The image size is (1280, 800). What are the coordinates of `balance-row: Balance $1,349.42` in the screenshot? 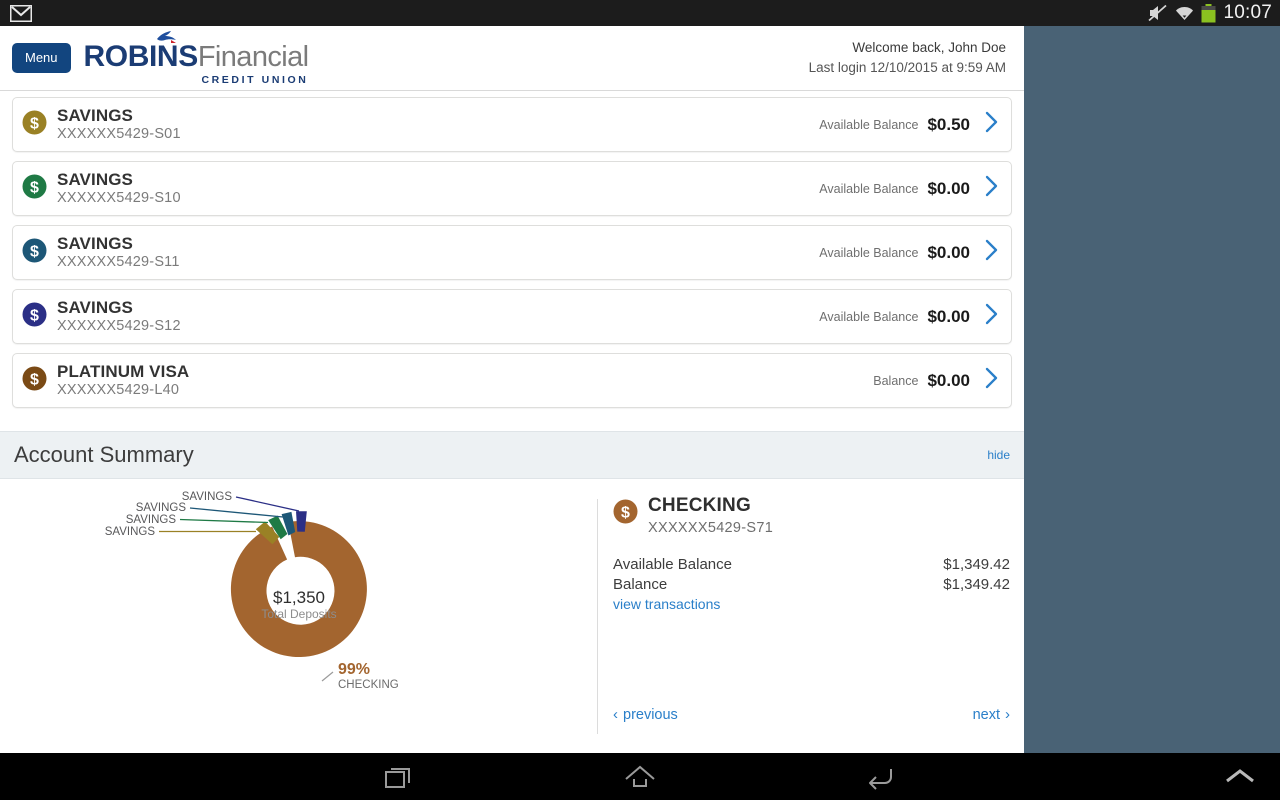 It's located at (811, 585).